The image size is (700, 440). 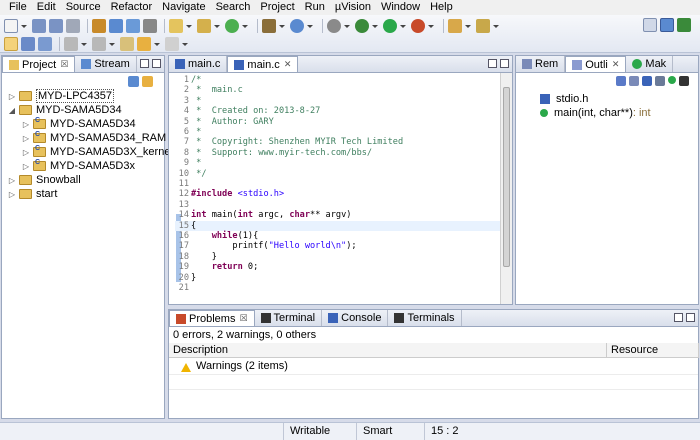 I want to click on code-line: 8 * Support: www.myir-tech.com/bbs/, so click(x=338, y=153).